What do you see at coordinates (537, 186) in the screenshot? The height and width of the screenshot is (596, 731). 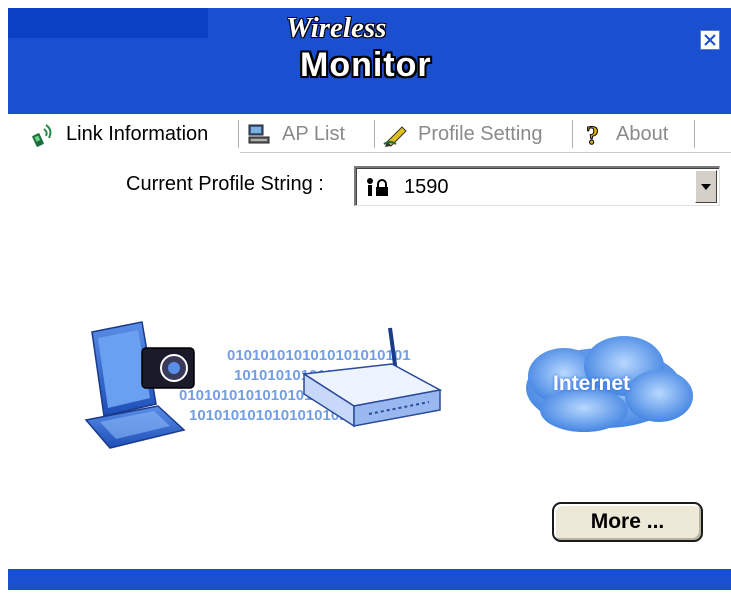 I see `profile-dropdown: 1590` at bounding box center [537, 186].